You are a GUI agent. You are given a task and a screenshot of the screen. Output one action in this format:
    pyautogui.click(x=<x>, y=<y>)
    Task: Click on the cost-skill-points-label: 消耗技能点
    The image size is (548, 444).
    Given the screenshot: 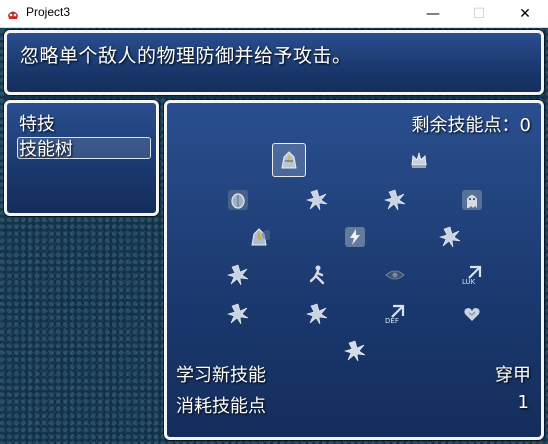 What is the action you would take?
    pyautogui.click(x=221, y=406)
    